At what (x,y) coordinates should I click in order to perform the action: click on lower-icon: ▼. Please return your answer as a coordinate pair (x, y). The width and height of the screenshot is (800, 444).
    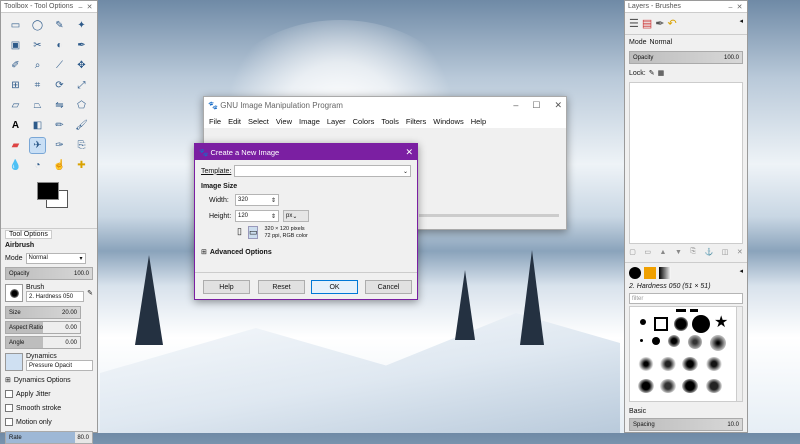
    Looking at the image, I should click on (678, 252).